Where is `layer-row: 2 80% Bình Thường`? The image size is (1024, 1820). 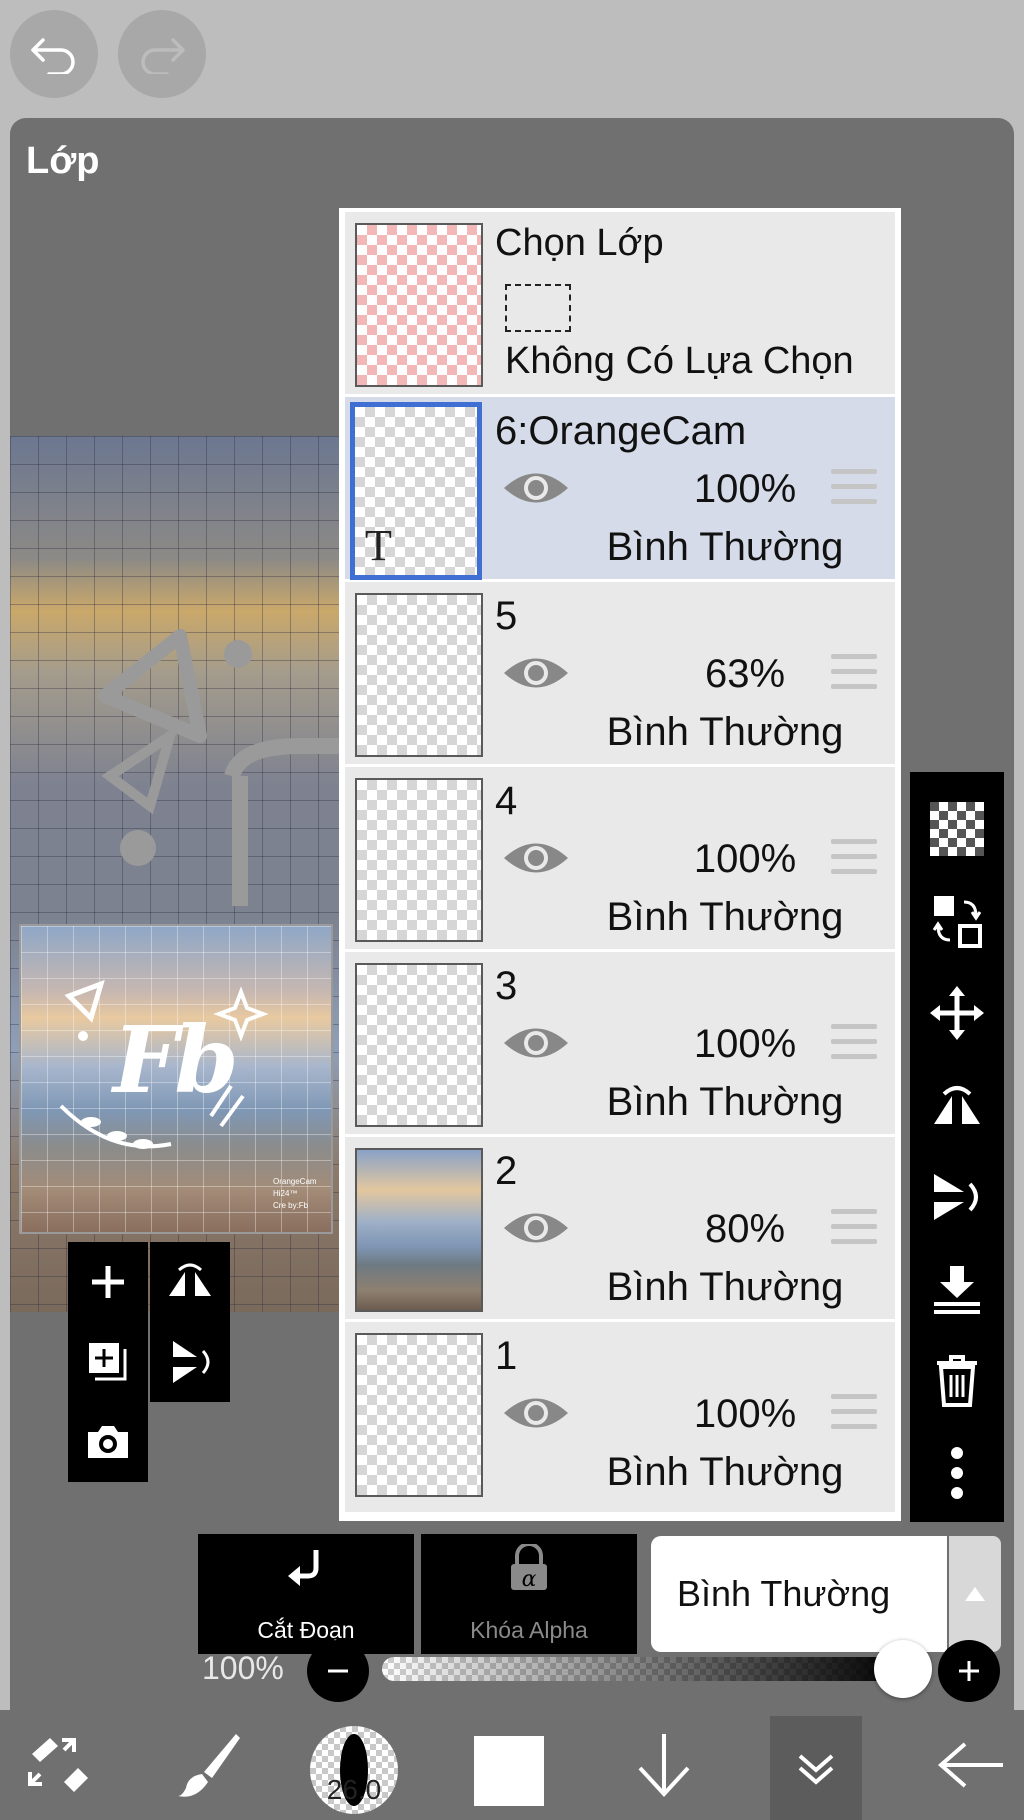
layer-row: 2 80% Bình Thường is located at coordinates (620, 1229).